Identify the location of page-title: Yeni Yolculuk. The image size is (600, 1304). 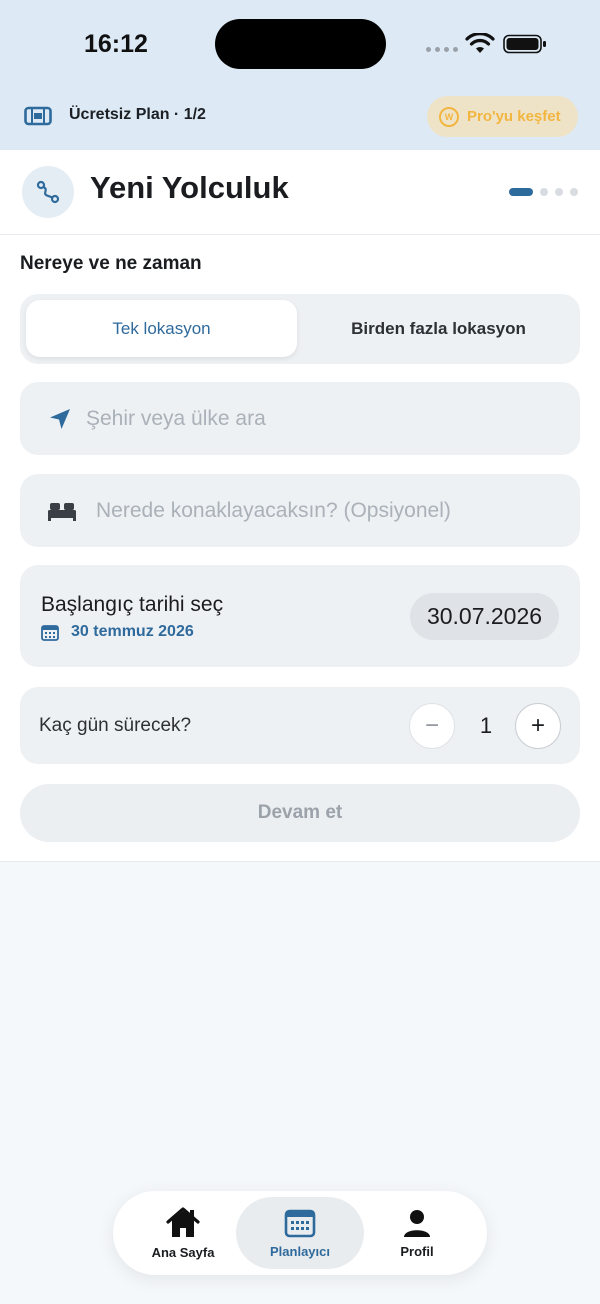
(189, 187).